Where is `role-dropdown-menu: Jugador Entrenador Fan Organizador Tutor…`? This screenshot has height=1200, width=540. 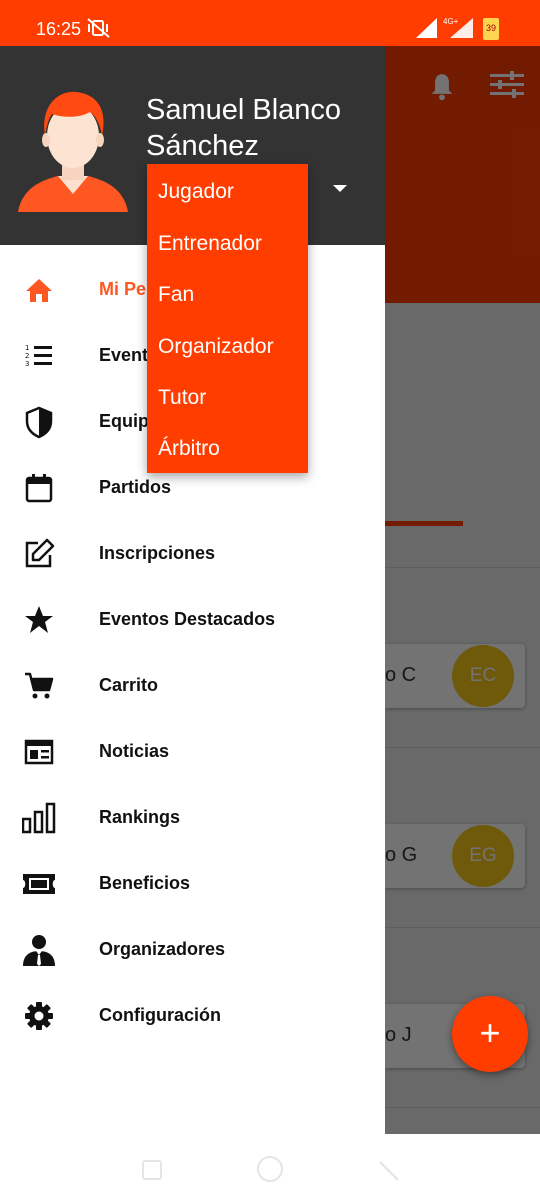
role-dropdown-menu: Jugador Entrenador Fan Organizador Tutor… is located at coordinates (227, 318).